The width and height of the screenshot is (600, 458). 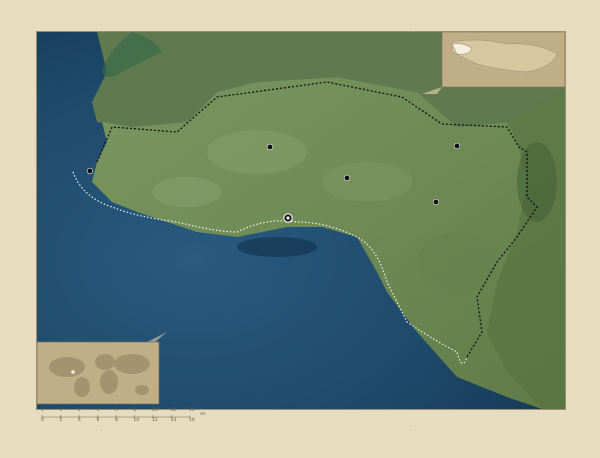 I want to click on continent-australia, so click(x=142, y=390).